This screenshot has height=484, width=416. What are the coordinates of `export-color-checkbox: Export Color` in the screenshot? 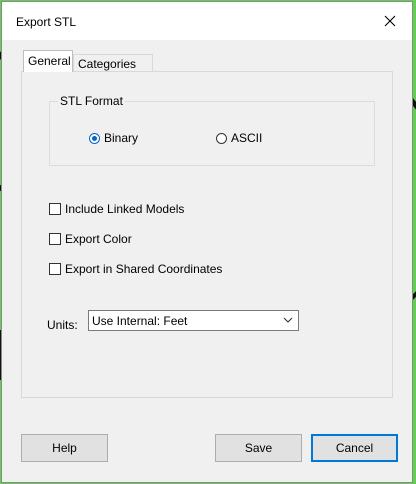 It's located at (90, 239).